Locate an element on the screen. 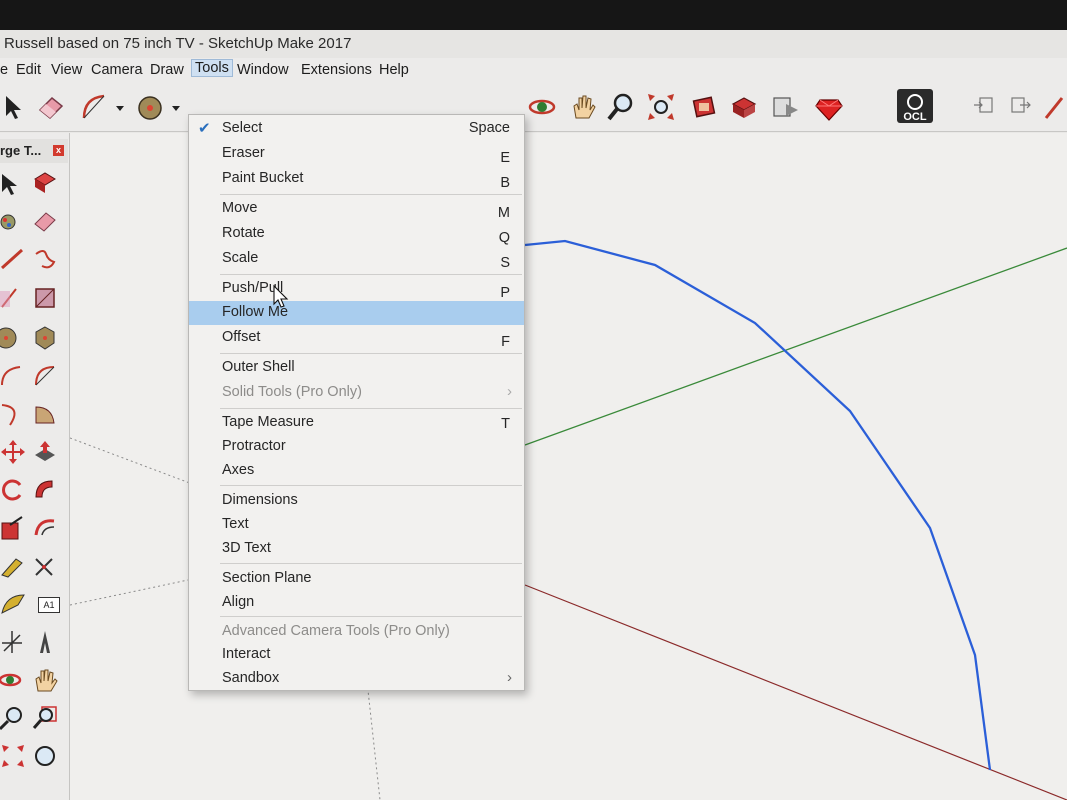  extension-warehouse-icon is located at coordinates (785, 107).